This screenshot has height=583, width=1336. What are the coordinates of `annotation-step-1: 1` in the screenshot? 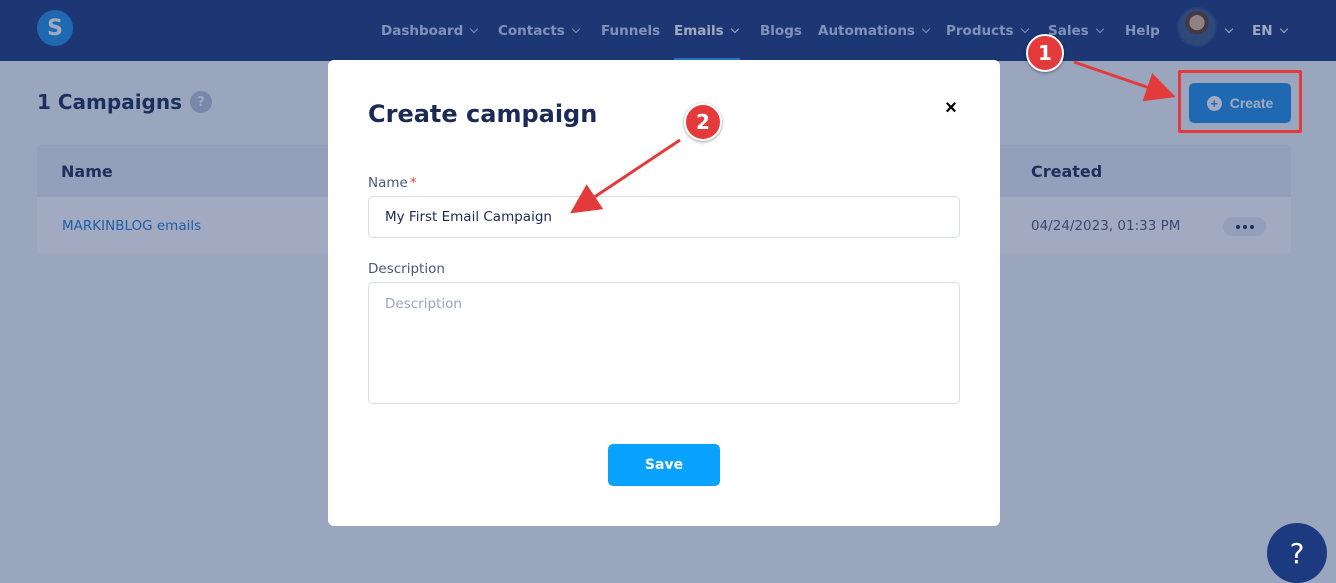 It's located at (1045, 53).